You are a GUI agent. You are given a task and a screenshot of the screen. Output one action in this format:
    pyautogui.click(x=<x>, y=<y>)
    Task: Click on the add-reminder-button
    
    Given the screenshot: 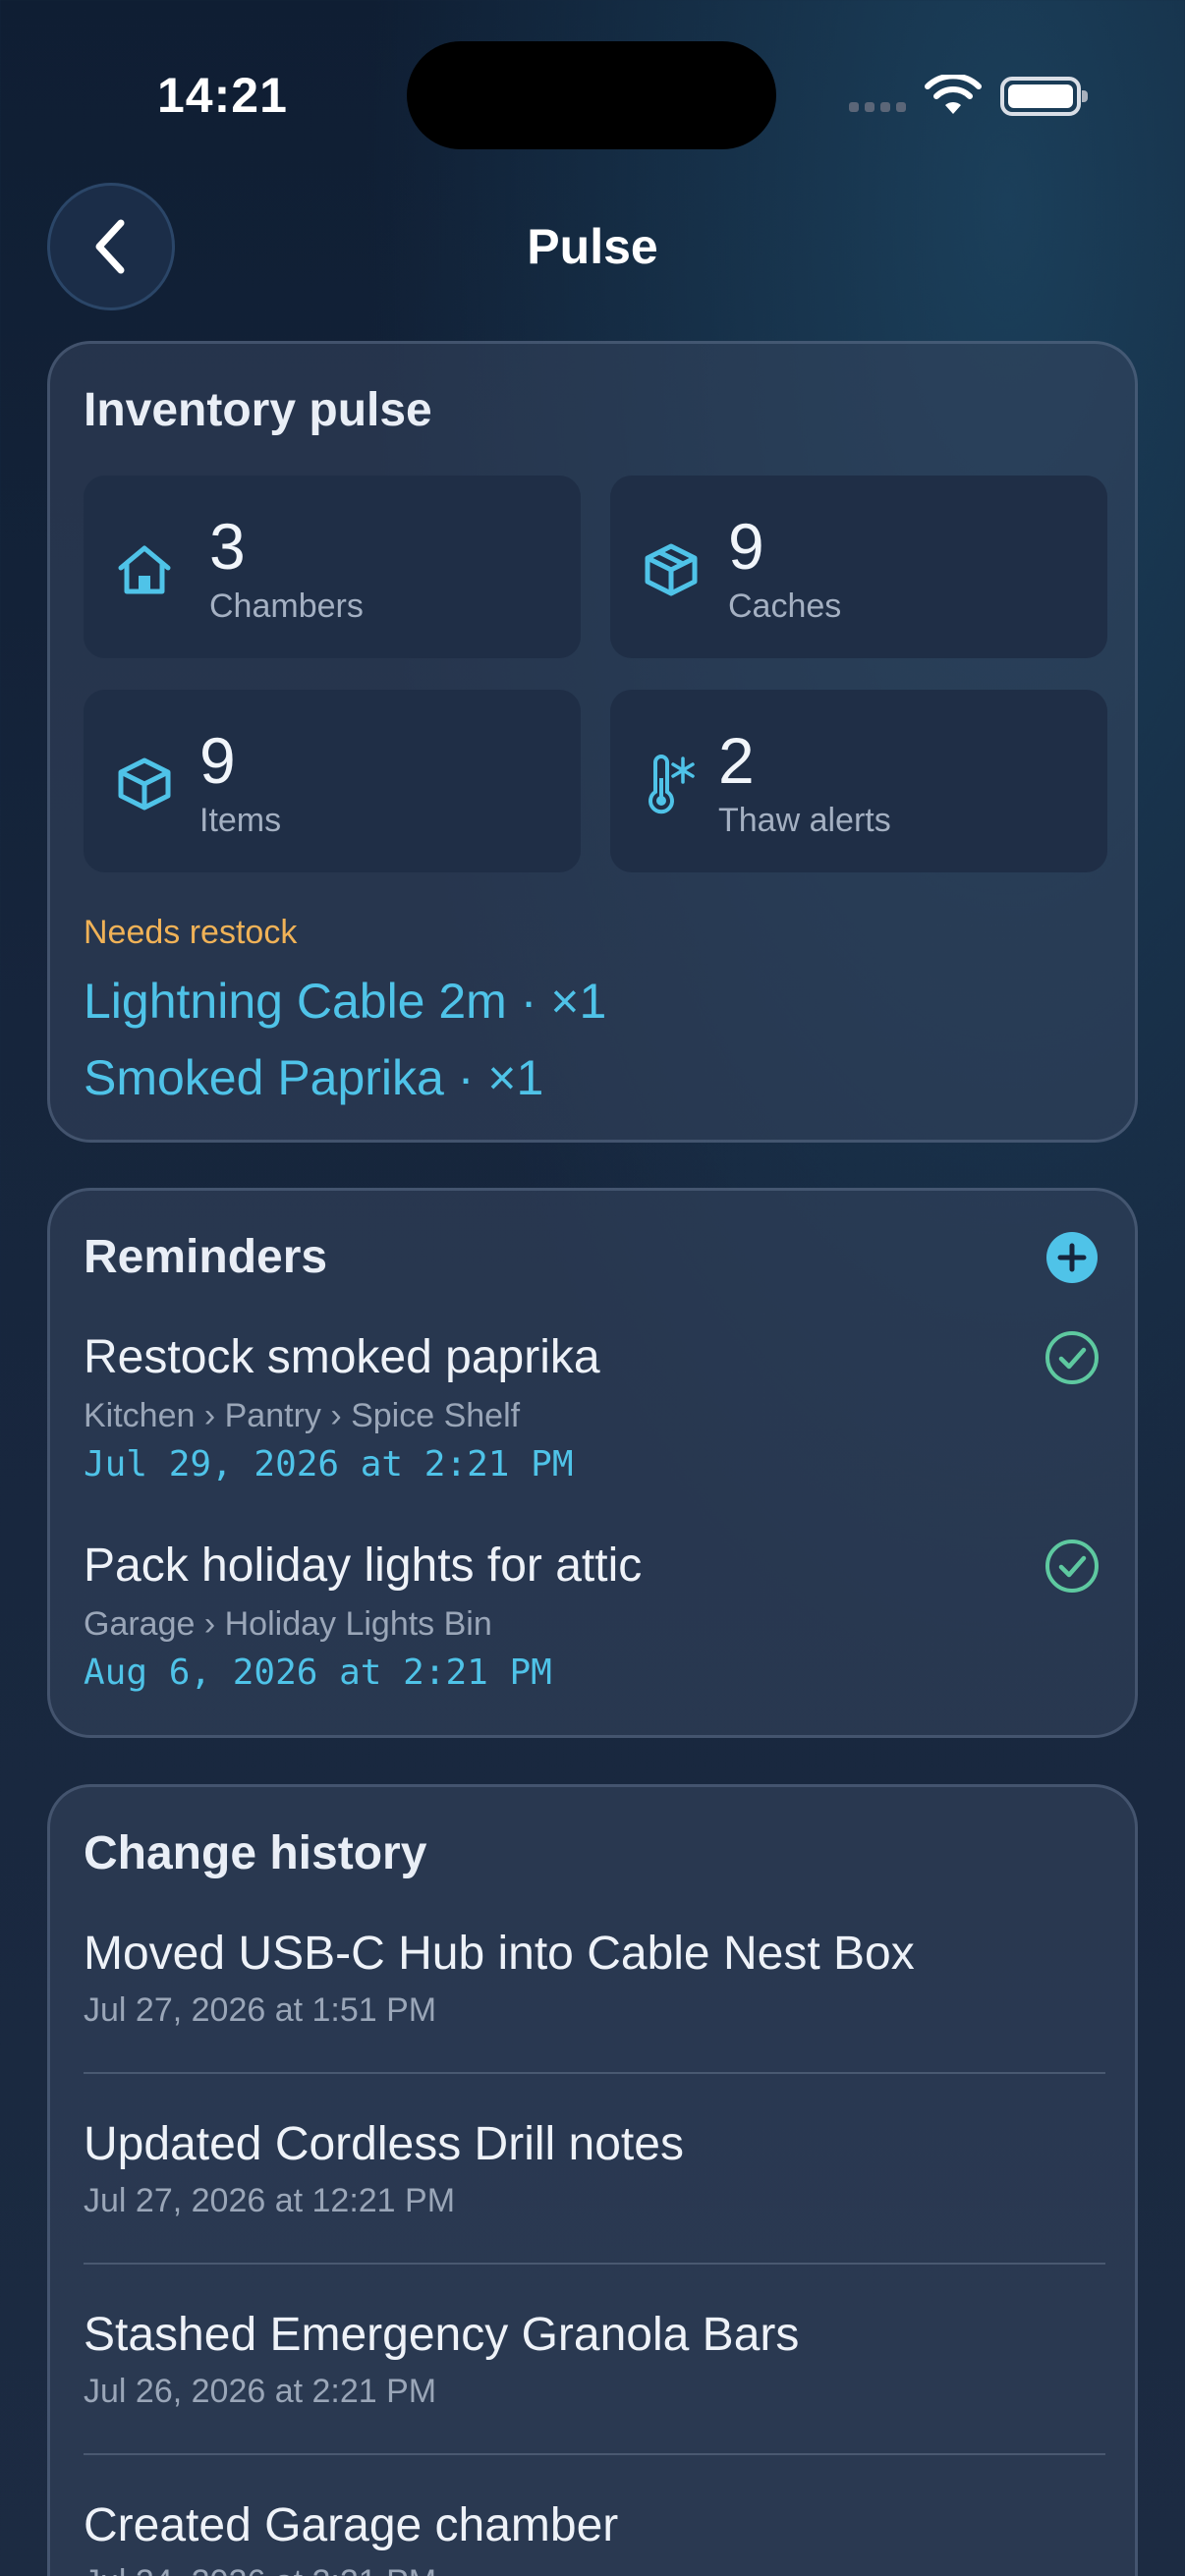 What is the action you would take?
    pyautogui.click(x=1072, y=1257)
    